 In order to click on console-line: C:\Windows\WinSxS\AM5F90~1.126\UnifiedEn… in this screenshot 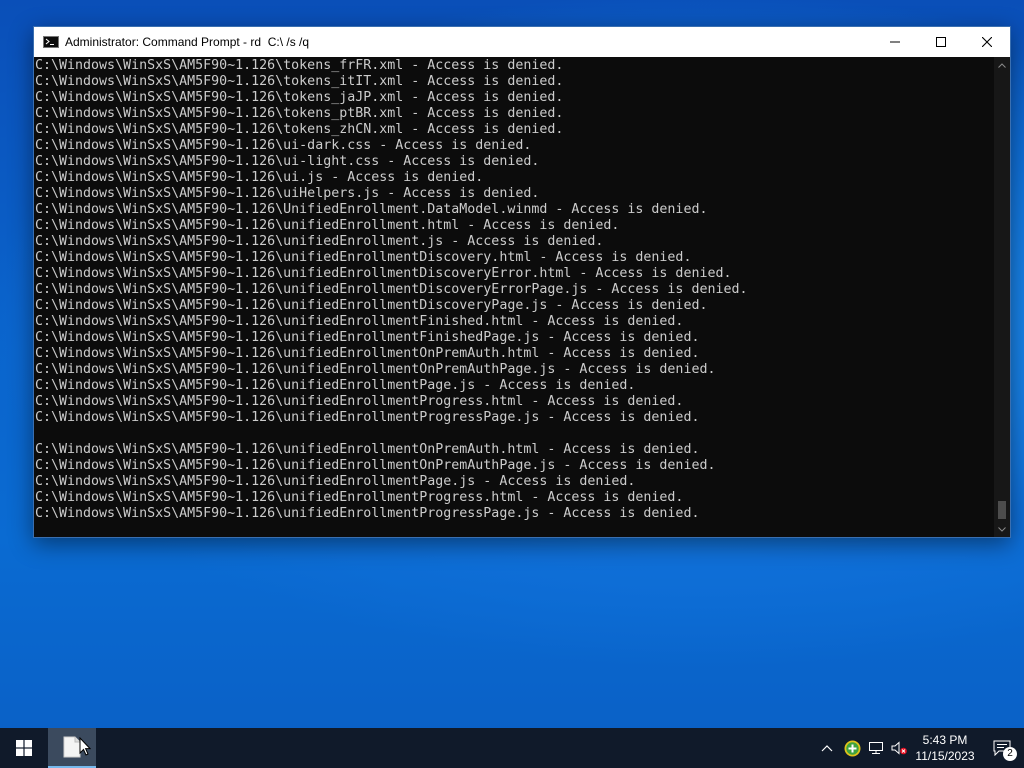, I will do `click(371, 209)`.